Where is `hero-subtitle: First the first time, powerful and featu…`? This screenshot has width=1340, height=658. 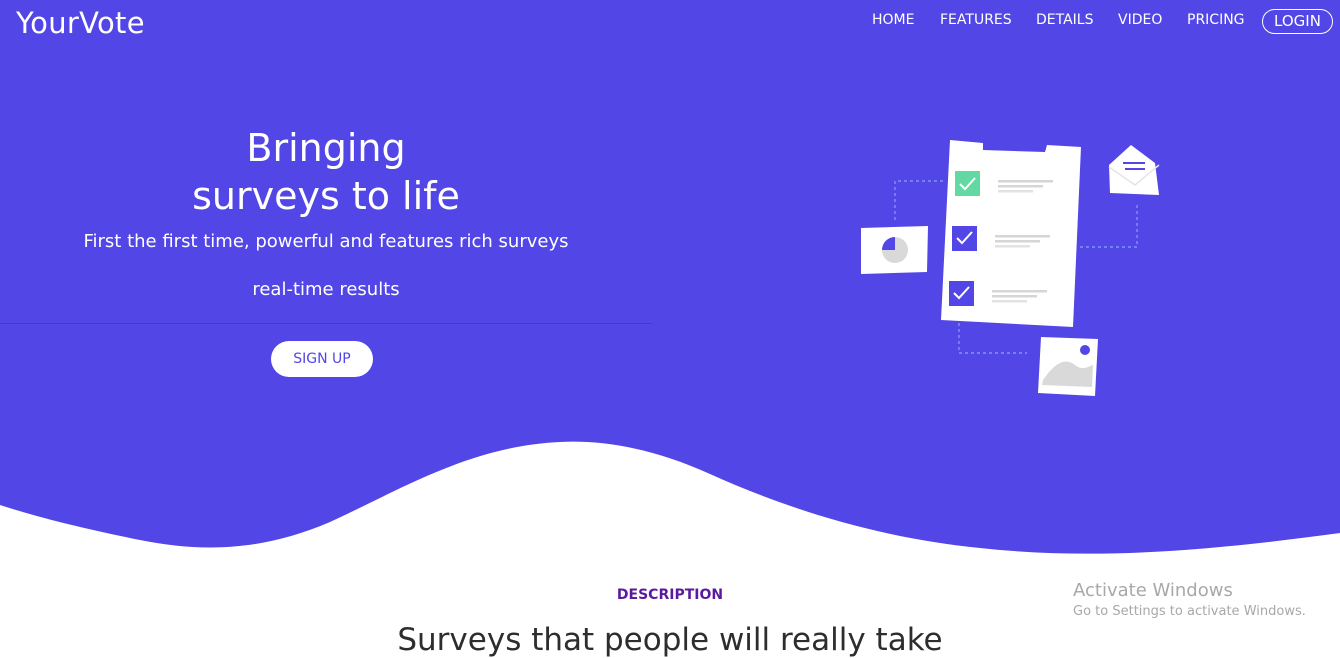
hero-subtitle: First the first time, powerful and featu… is located at coordinates (326, 241).